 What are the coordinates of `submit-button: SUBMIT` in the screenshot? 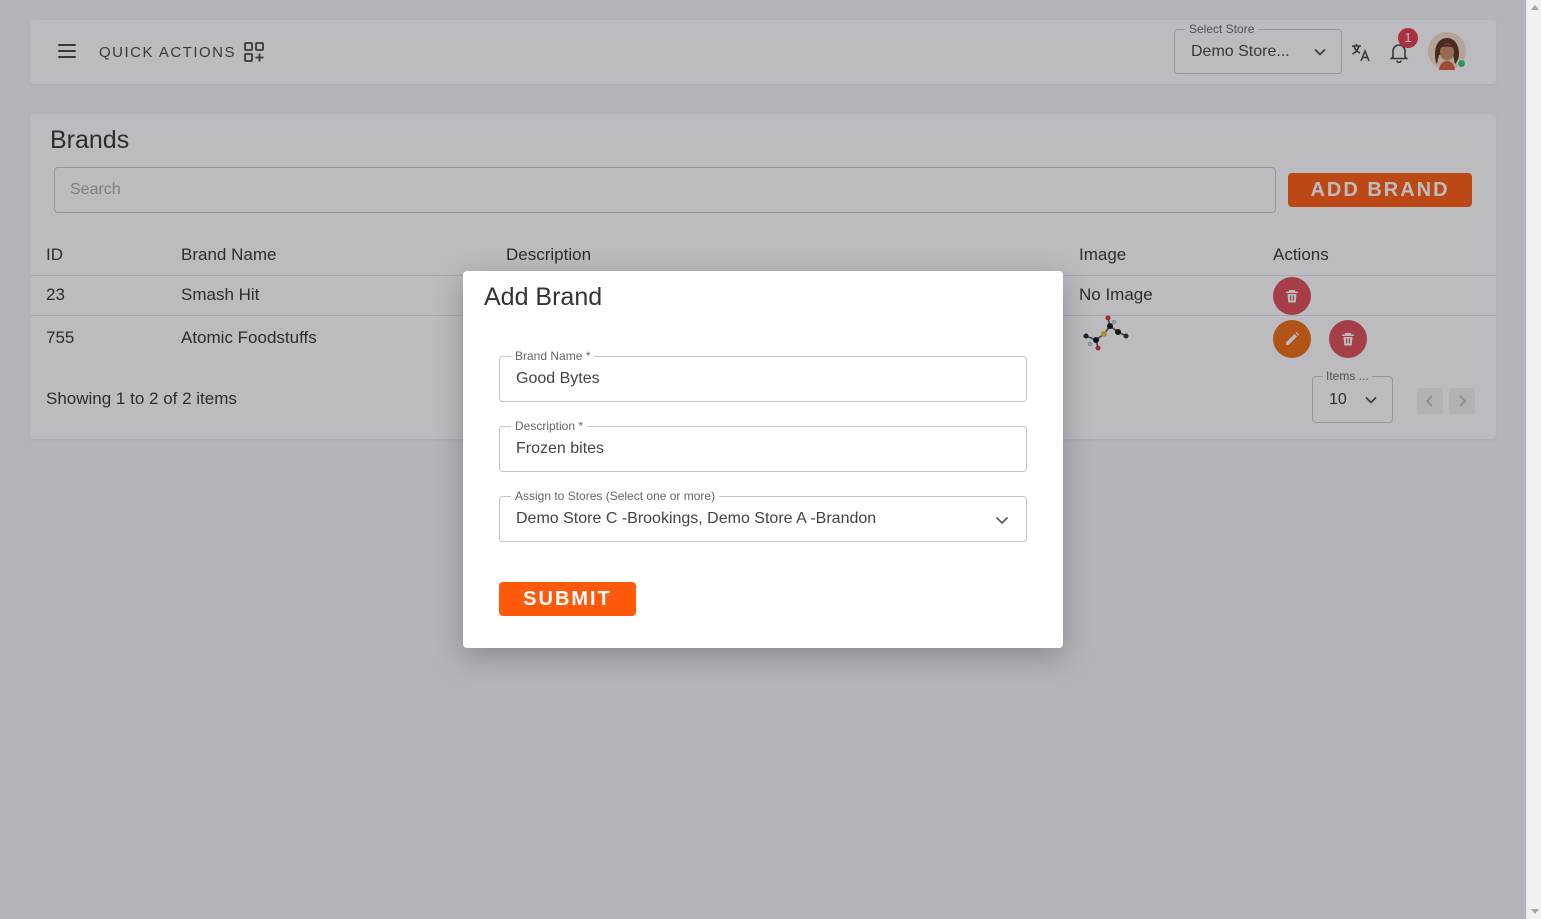 It's located at (567, 599).